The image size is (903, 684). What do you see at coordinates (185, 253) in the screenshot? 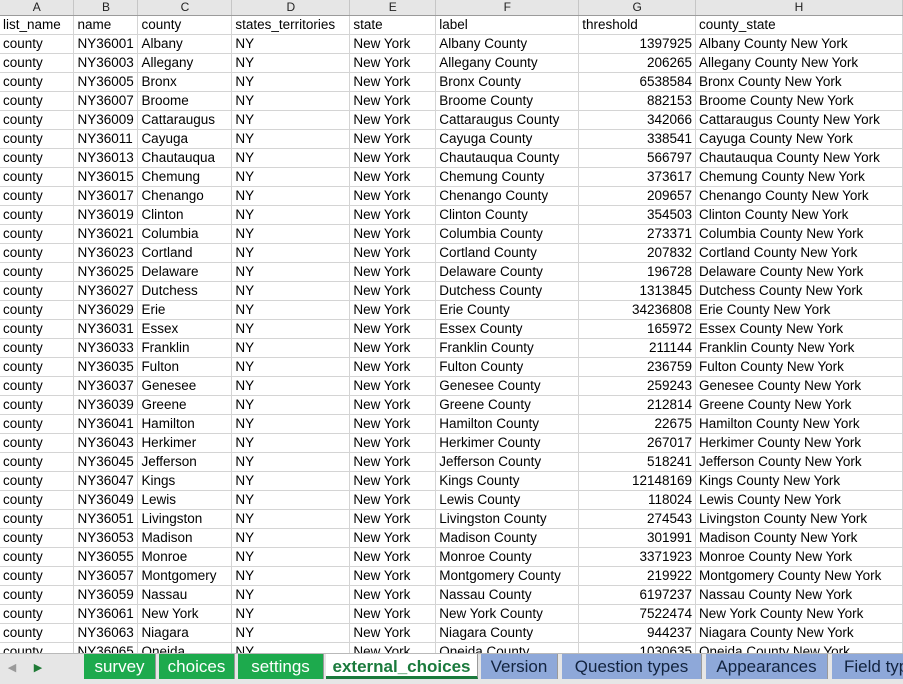
I see `cell-county: Cortland` at bounding box center [185, 253].